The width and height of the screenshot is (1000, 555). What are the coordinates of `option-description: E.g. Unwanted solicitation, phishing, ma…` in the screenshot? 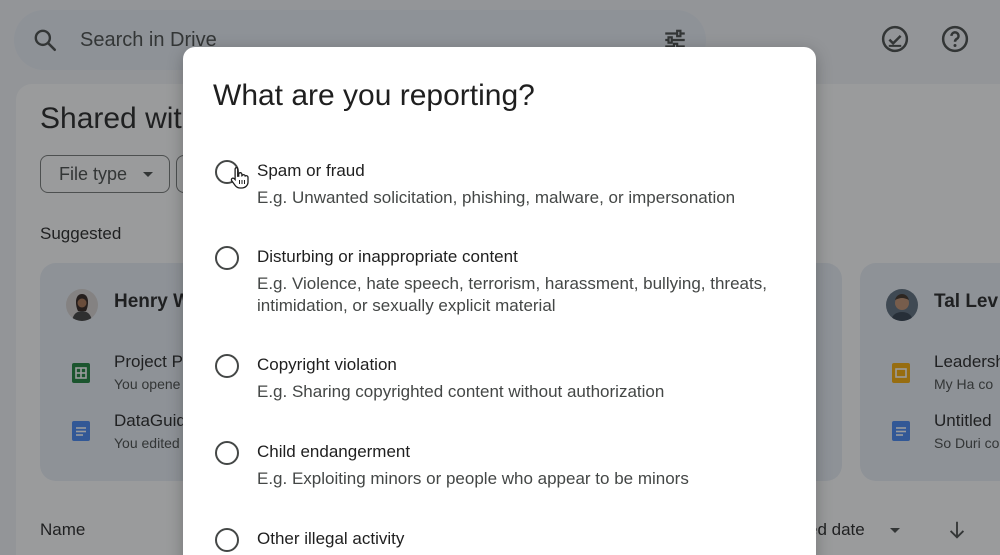 It's located at (496, 197).